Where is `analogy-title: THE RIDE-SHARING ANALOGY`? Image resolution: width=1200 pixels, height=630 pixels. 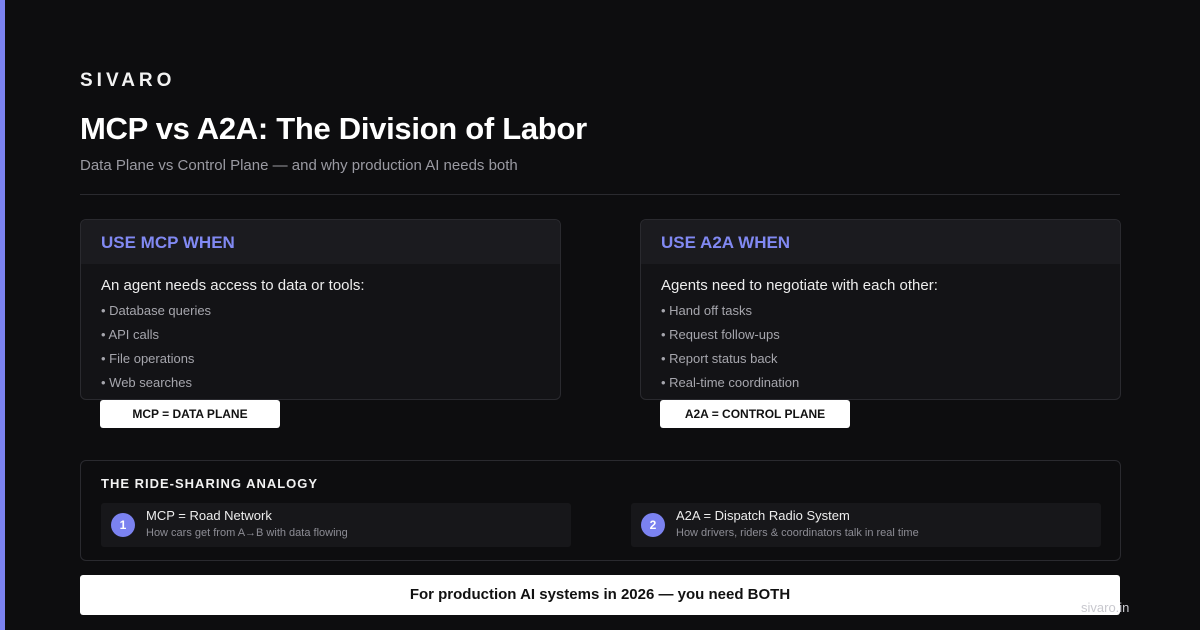
analogy-title: THE RIDE-SHARING ANALOGY is located at coordinates (210, 483).